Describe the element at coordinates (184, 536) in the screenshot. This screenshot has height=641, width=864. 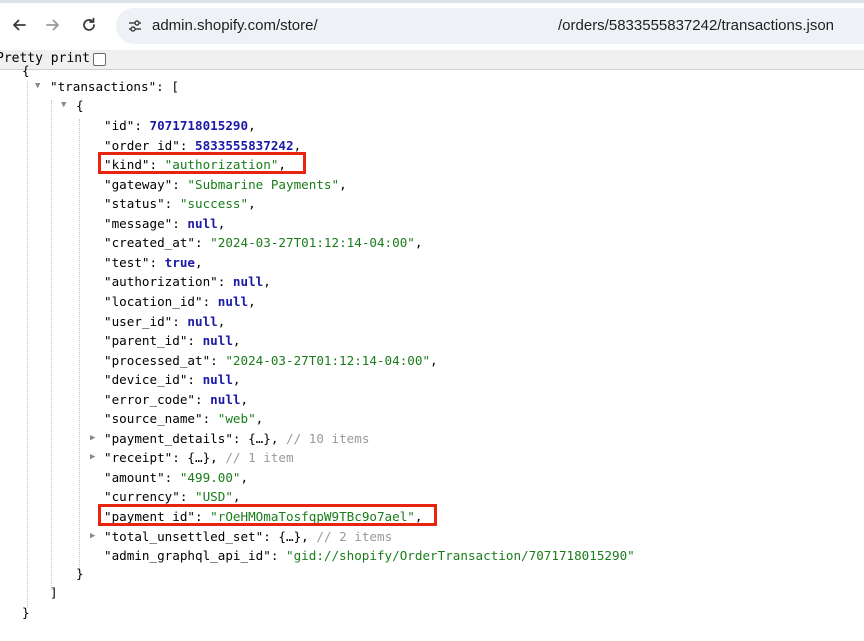
I see `json-key: "total_unsettled_set"` at that location.